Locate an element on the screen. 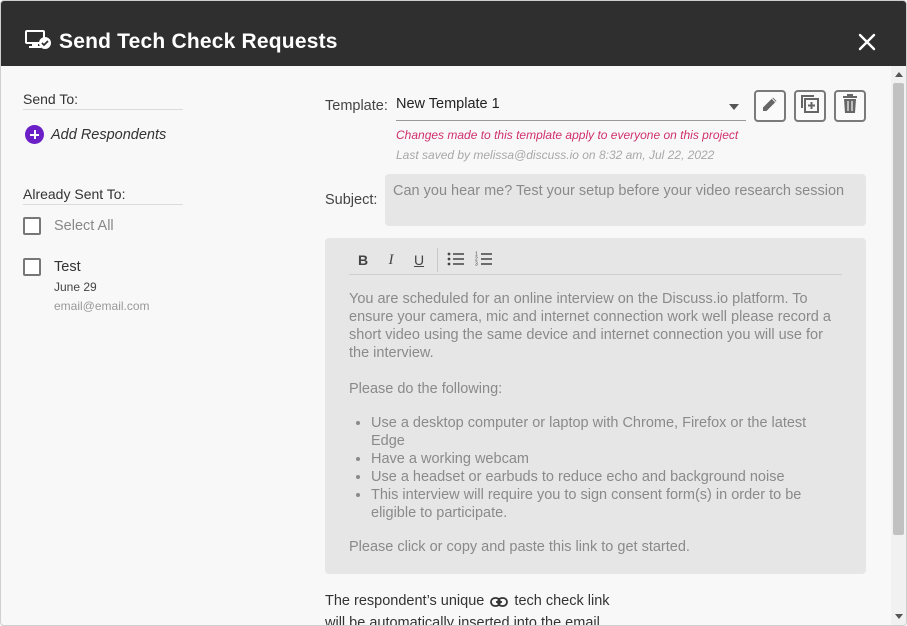 The image size is (907, 626). numbered-list-button: 1 2 3 is located at coordinates (484, 260).